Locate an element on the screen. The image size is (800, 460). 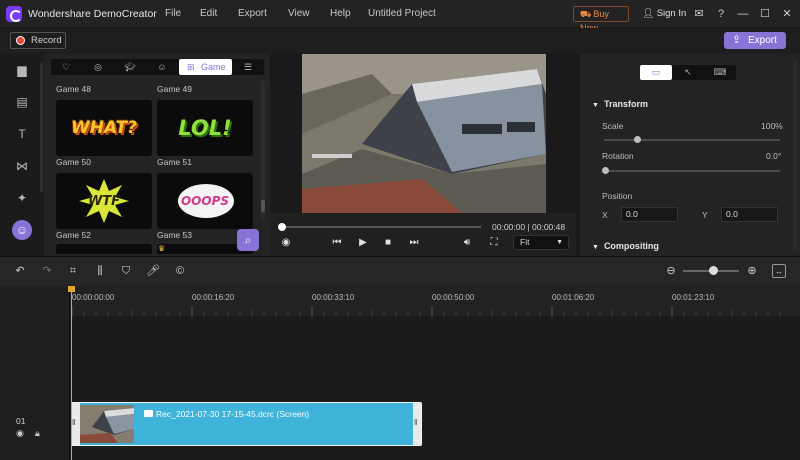
sticker-game51-text: LOL! is located at coordinates (205, 128).